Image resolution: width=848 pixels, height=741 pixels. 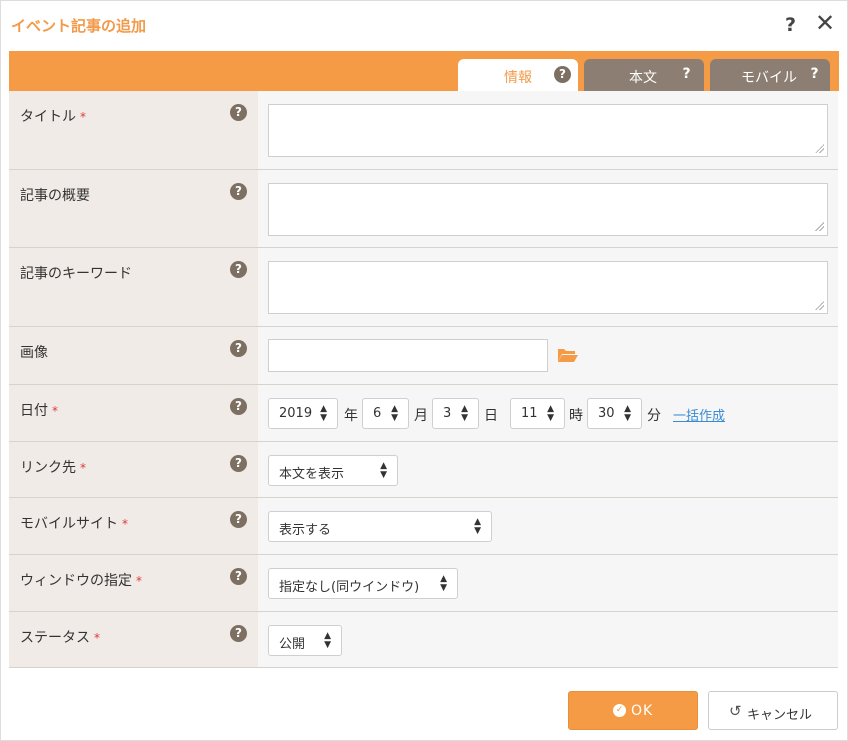 What do you see at coordinates (548, 209) in the screenshot?
I see `summary-input` at bounding box center [548, 209].